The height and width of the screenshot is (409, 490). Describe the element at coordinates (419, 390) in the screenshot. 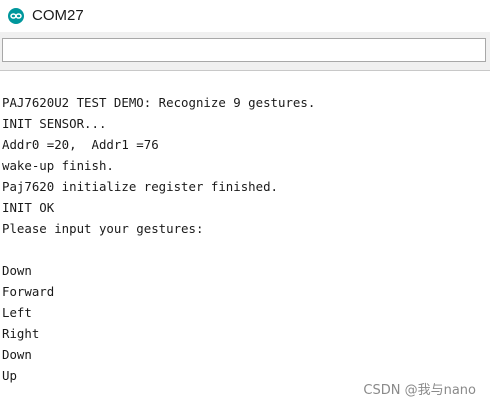

I see `watermark: CSDN @我与nano` at that location.